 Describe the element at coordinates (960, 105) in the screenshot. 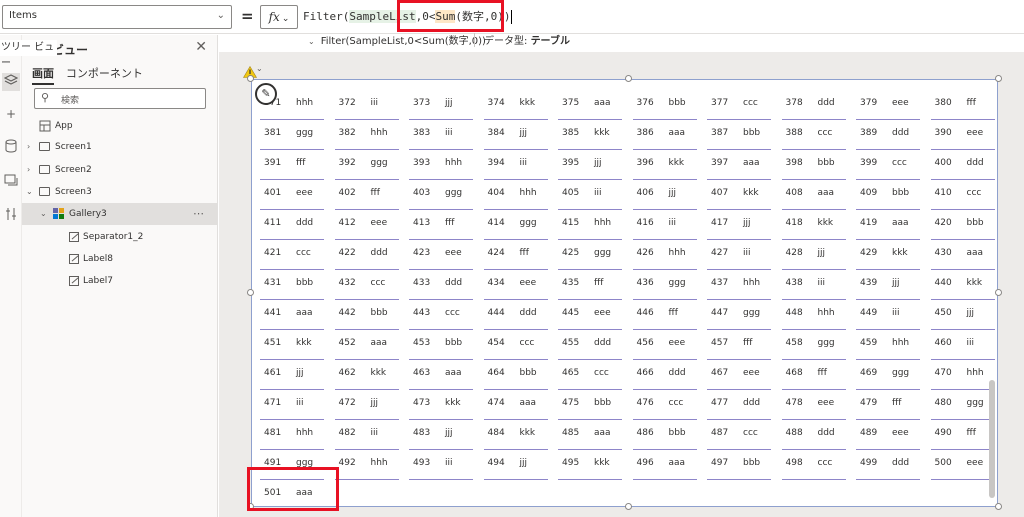

I see `gallery-item: 380 fff` at that location.